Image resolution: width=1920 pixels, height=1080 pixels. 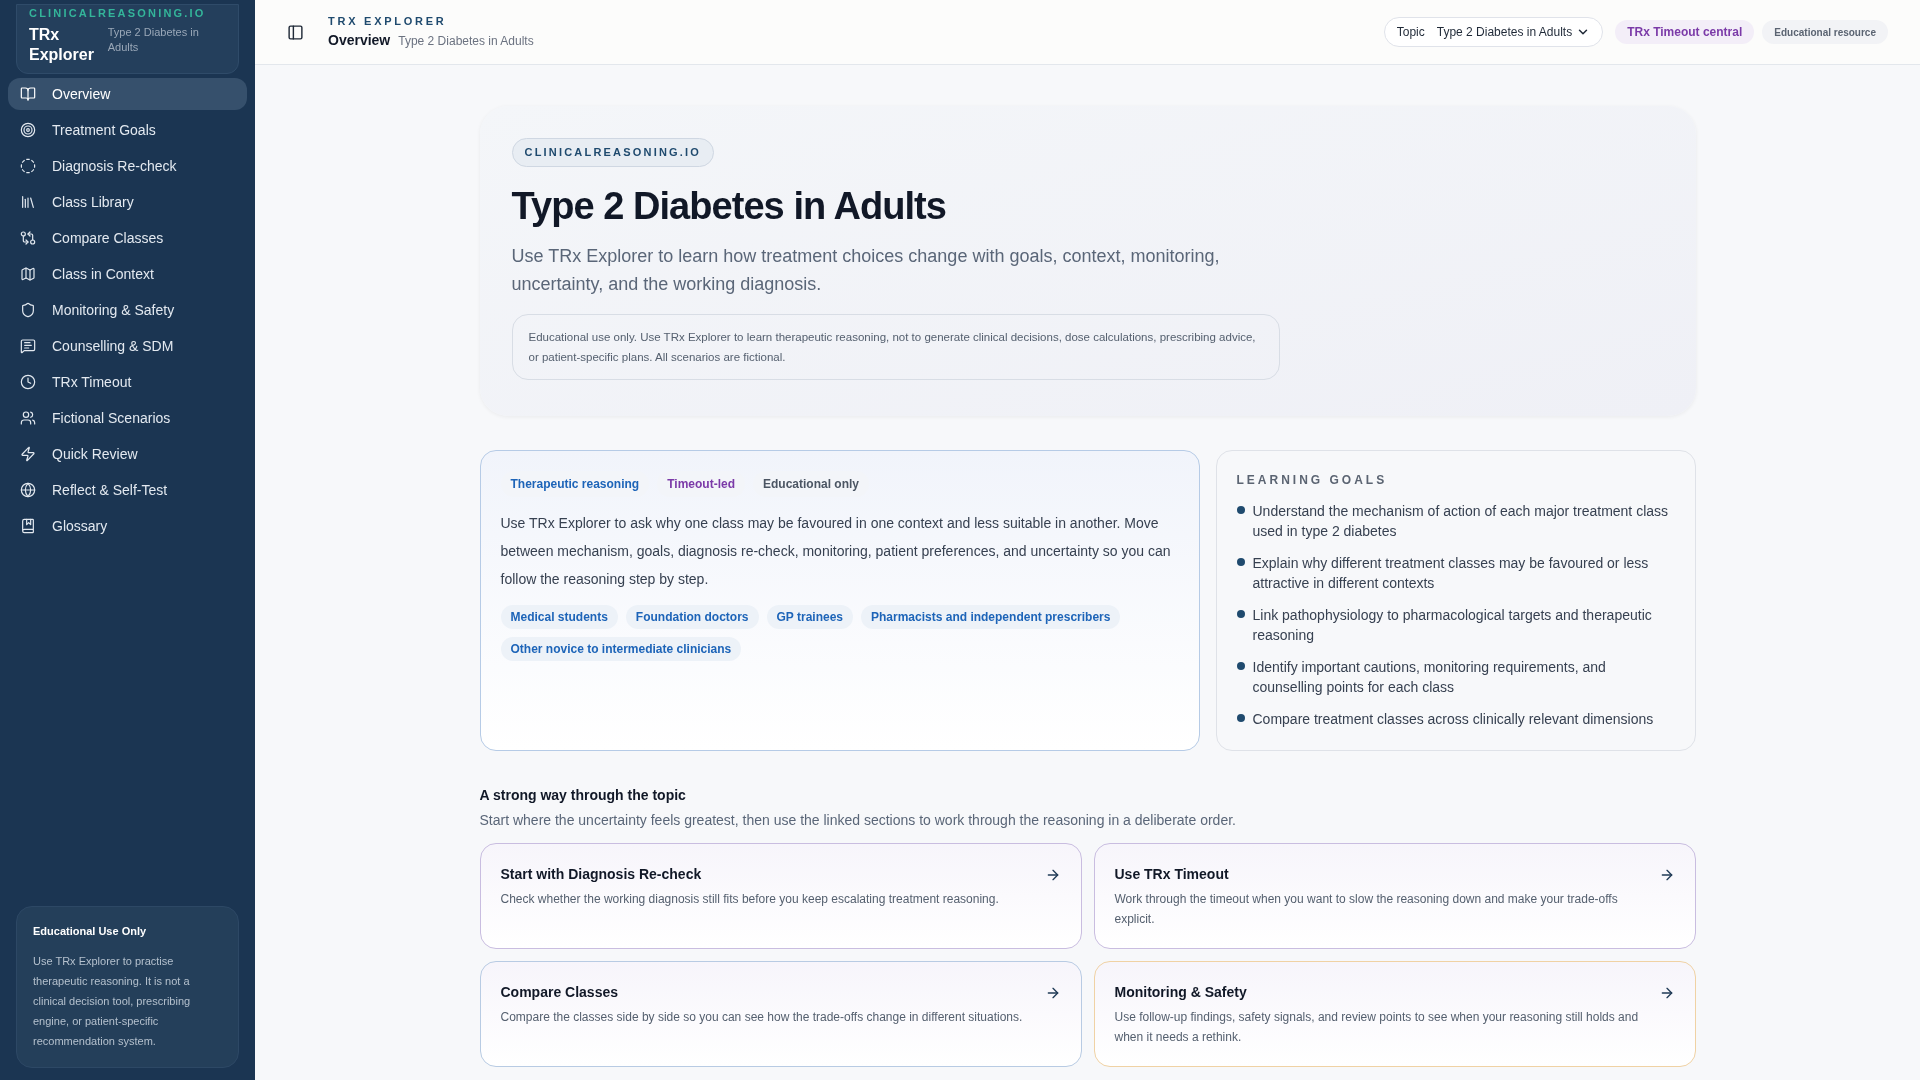 I want to click on pathway-card: Compare Classes Compare the classes side by side so you can see how the trade-offs change in different situations., so click(x=780, y=1014).